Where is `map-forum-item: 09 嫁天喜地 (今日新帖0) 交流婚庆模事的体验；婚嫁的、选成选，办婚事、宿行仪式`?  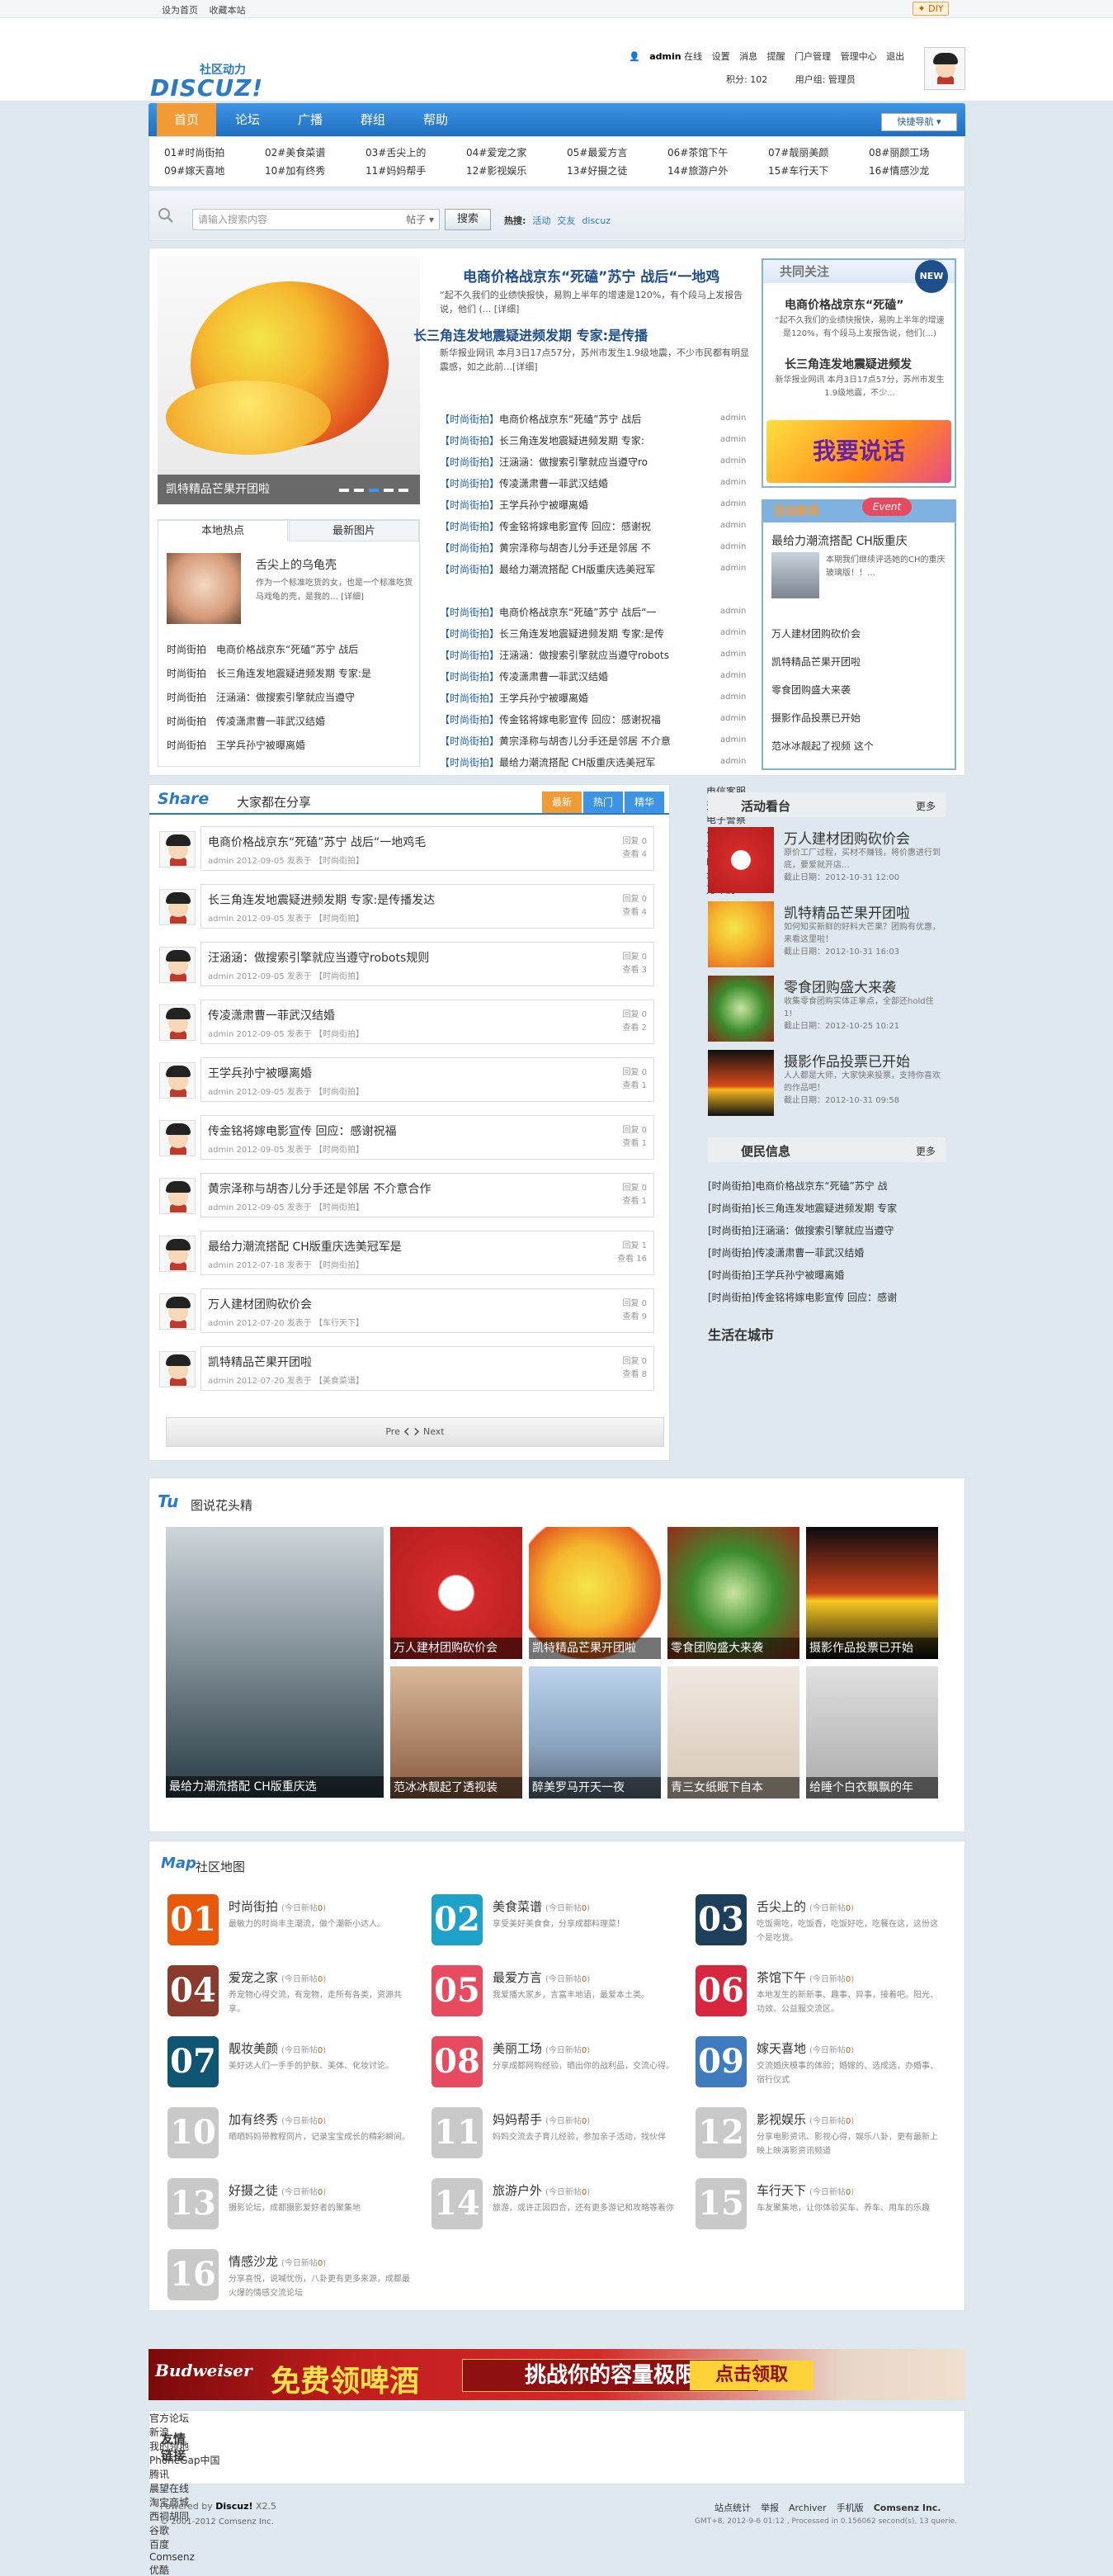 map-forum-item: 09 嫁天喜地 (今日新帖0) 交流婚庆模事的体验；婚嫁的、选成选，办婚事、宿行仪式 is located at coordinates (818, 2066).